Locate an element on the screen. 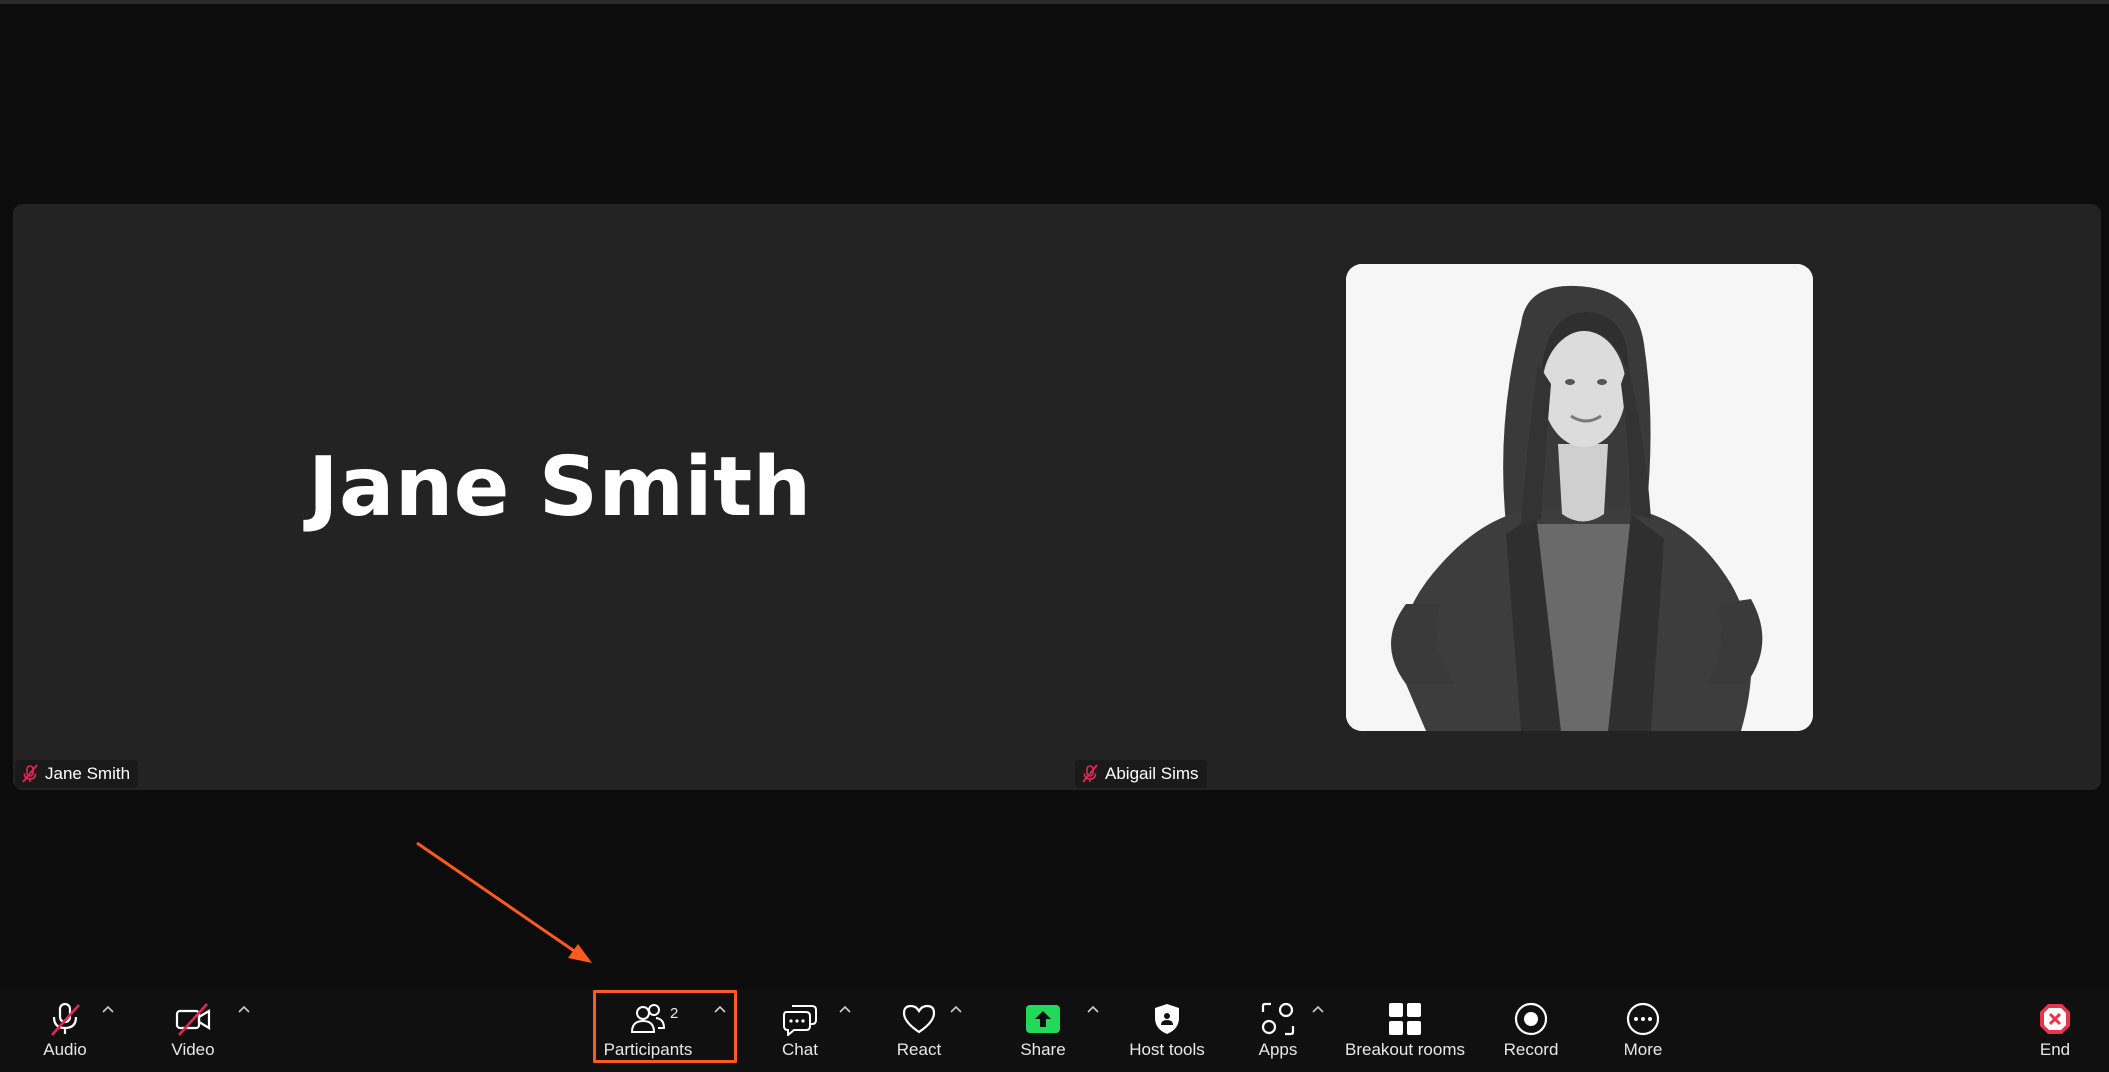  breakout-rooms-button: Breakout rooms is located at coordinates (1405, 1030).